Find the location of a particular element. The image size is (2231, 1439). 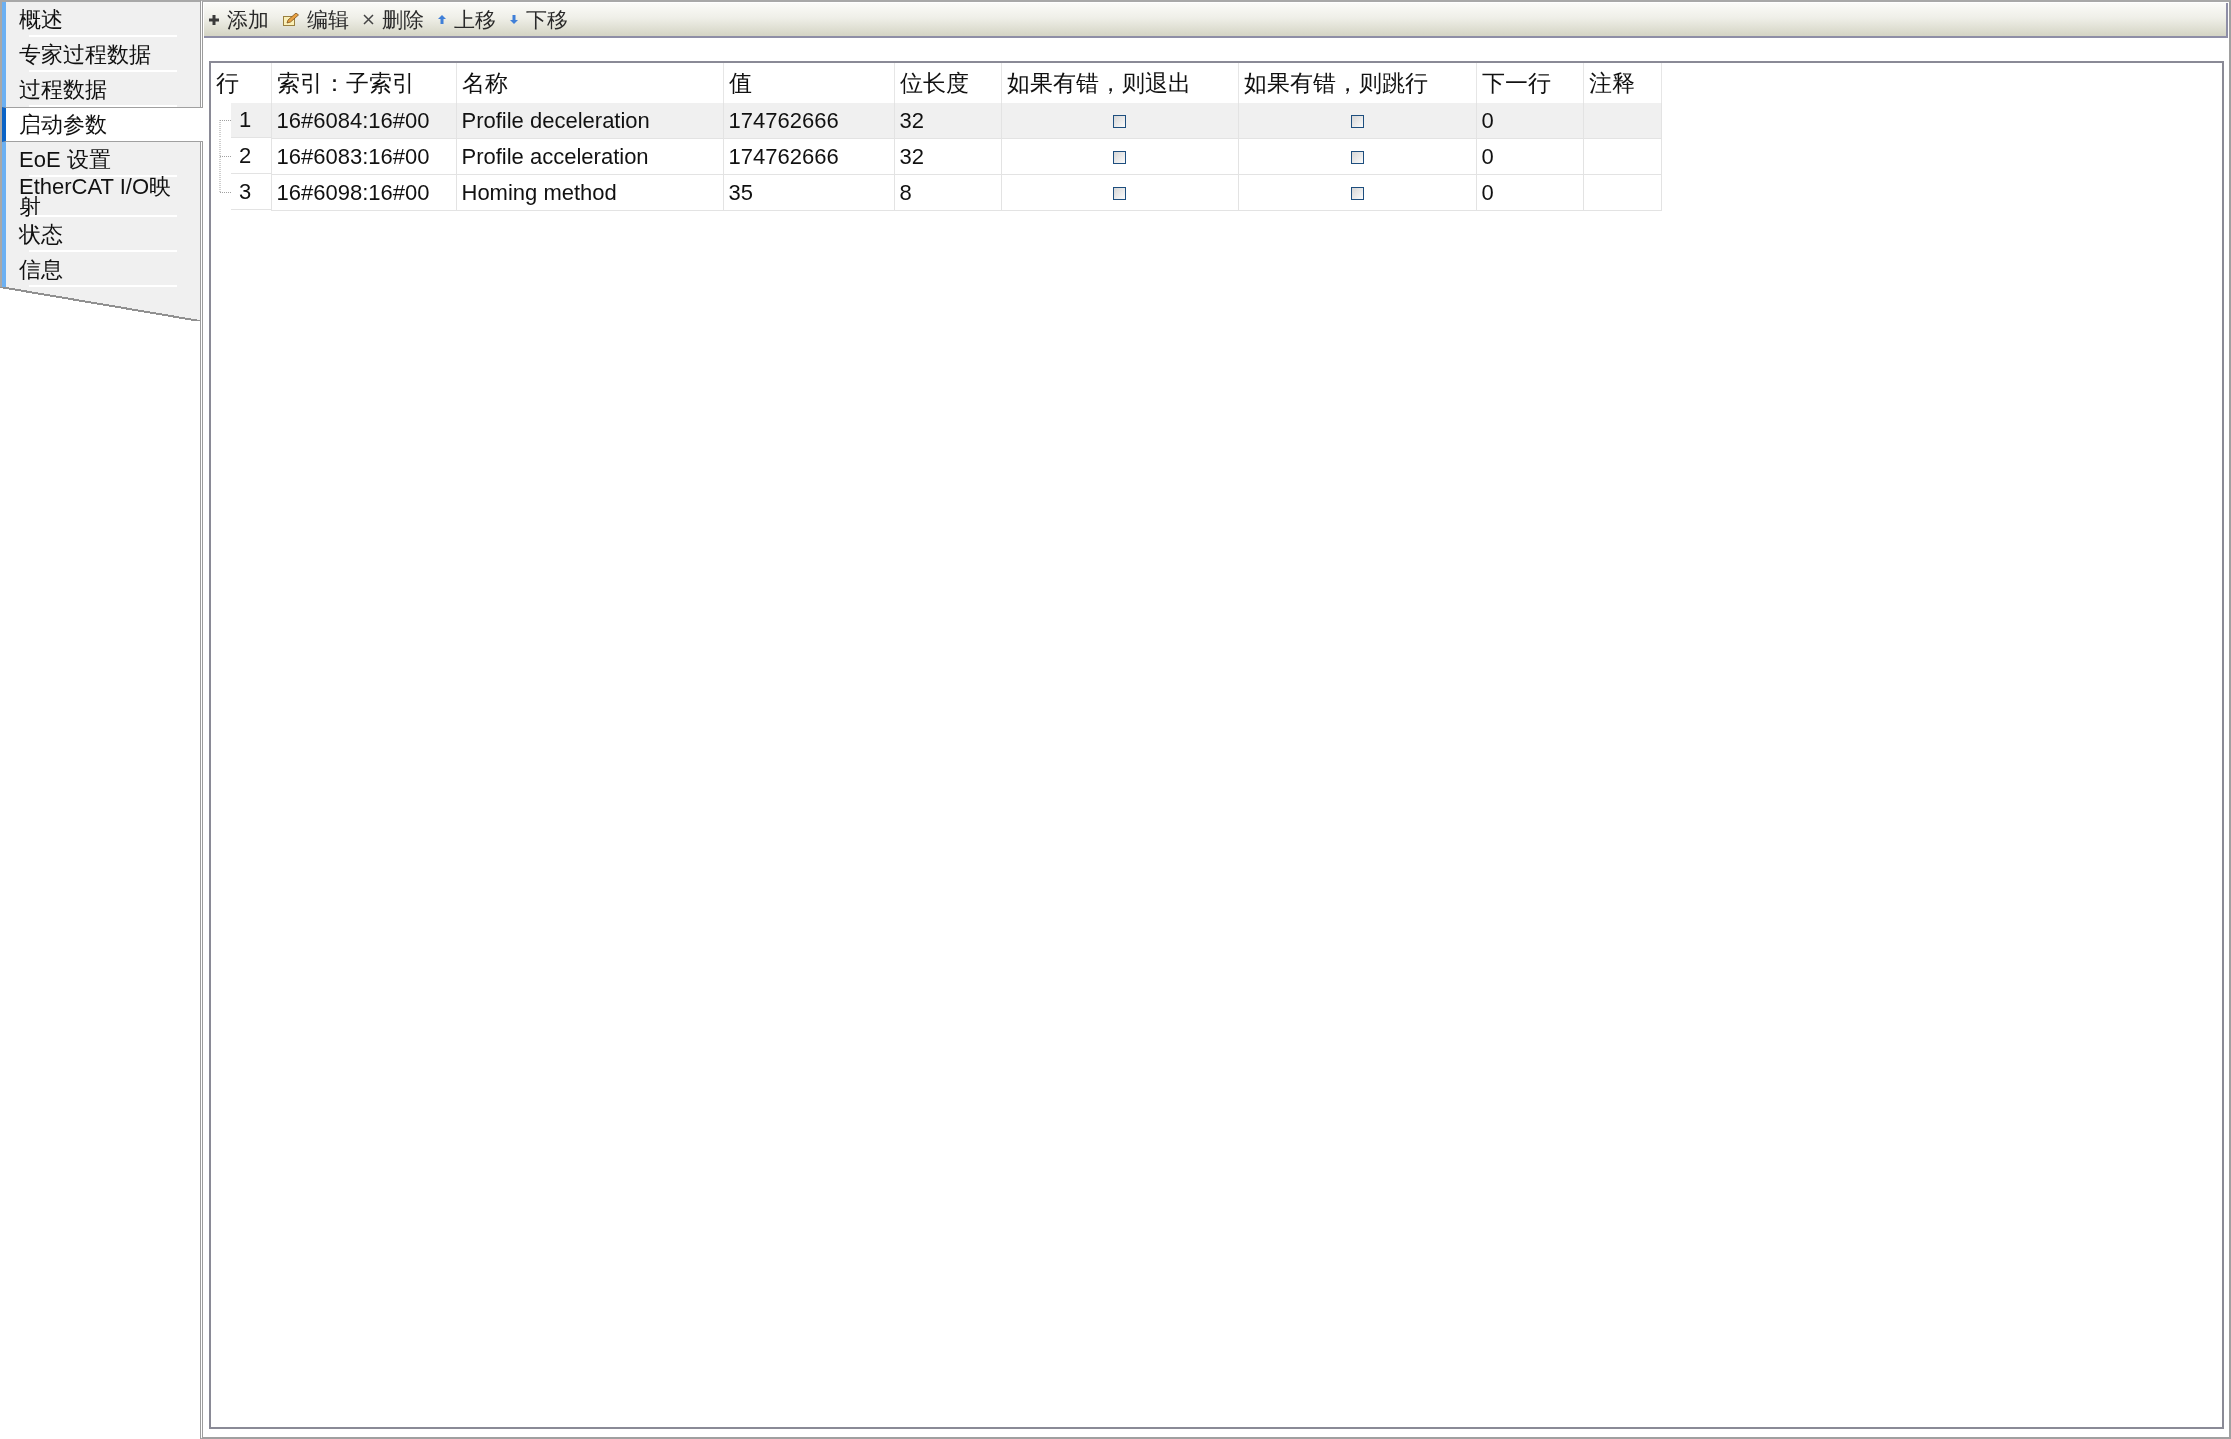

table-cell: 16#6098:16#00 is located at coordinates (363, 192).